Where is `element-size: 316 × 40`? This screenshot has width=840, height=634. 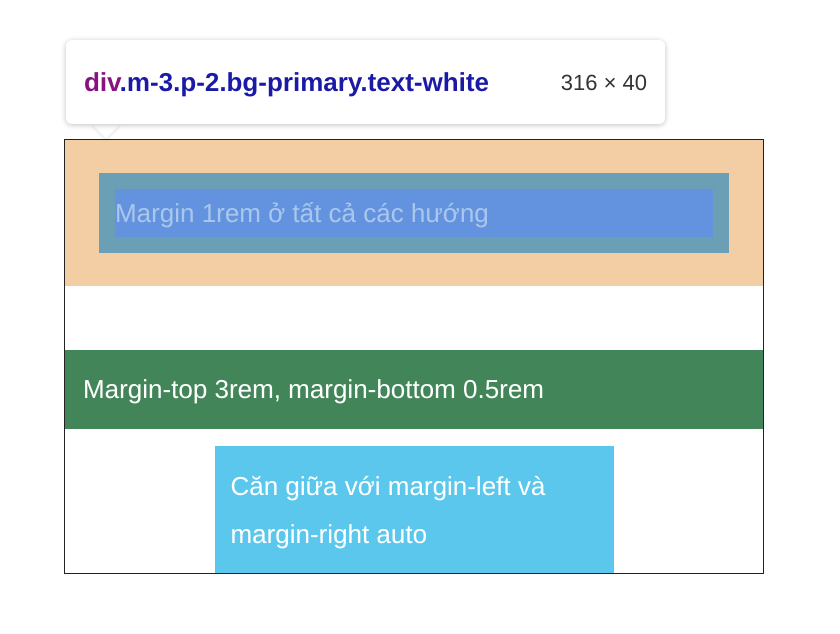
element-size: 316 × 40 is located at coordinates (603, 82).